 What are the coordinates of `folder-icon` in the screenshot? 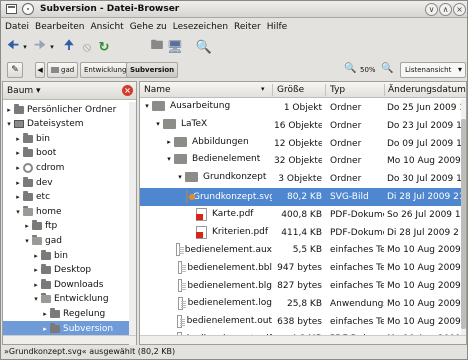 It's located at (37, 225).